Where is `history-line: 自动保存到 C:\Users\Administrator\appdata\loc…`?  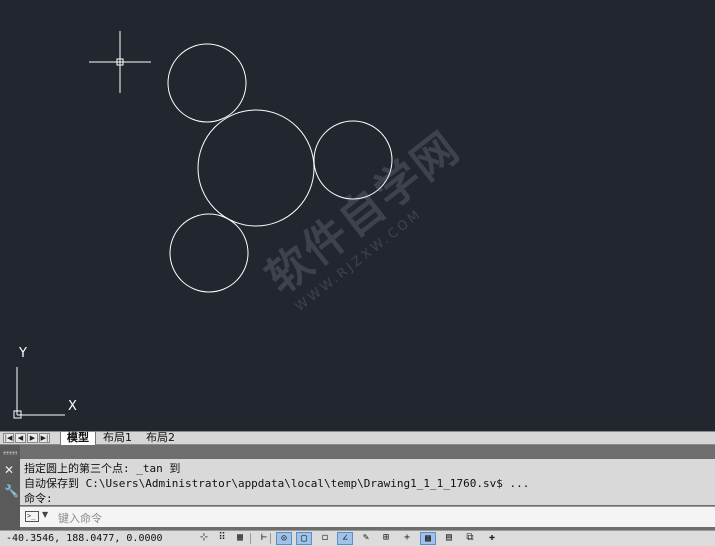 history-line: 自动保存到 C:\Users\Administrator\appdata\loc… is located at coordinates (277, 483).